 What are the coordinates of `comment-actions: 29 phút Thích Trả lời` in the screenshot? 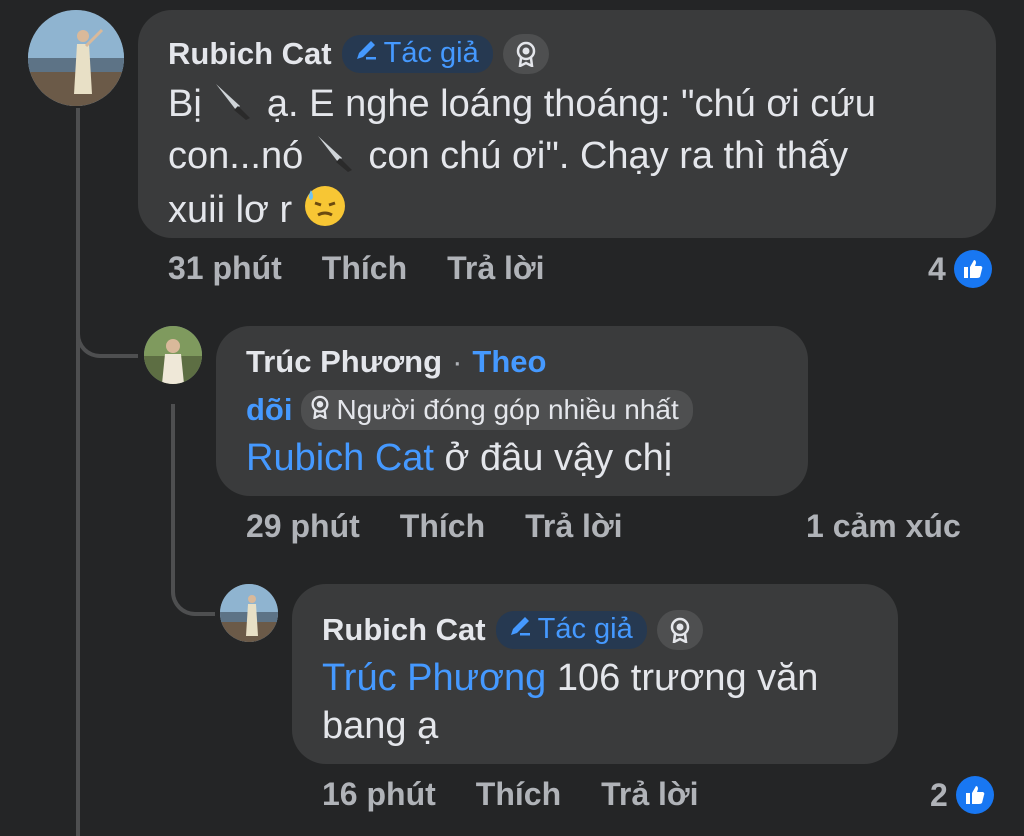 It's located at (434, 526).